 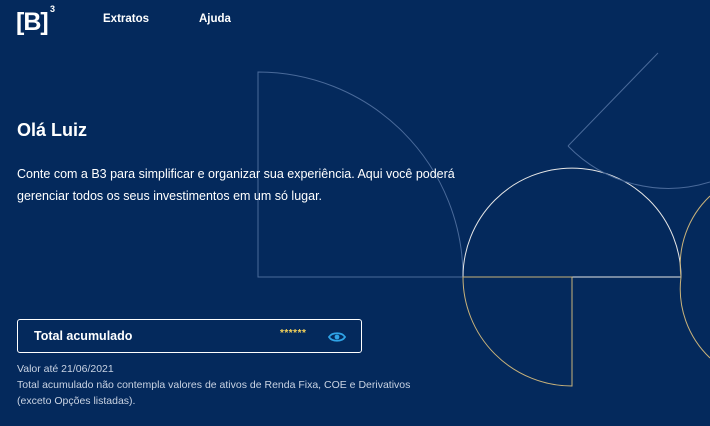 I want to click on greeting-title: Olá Luiz, so click(x=52, y=130).